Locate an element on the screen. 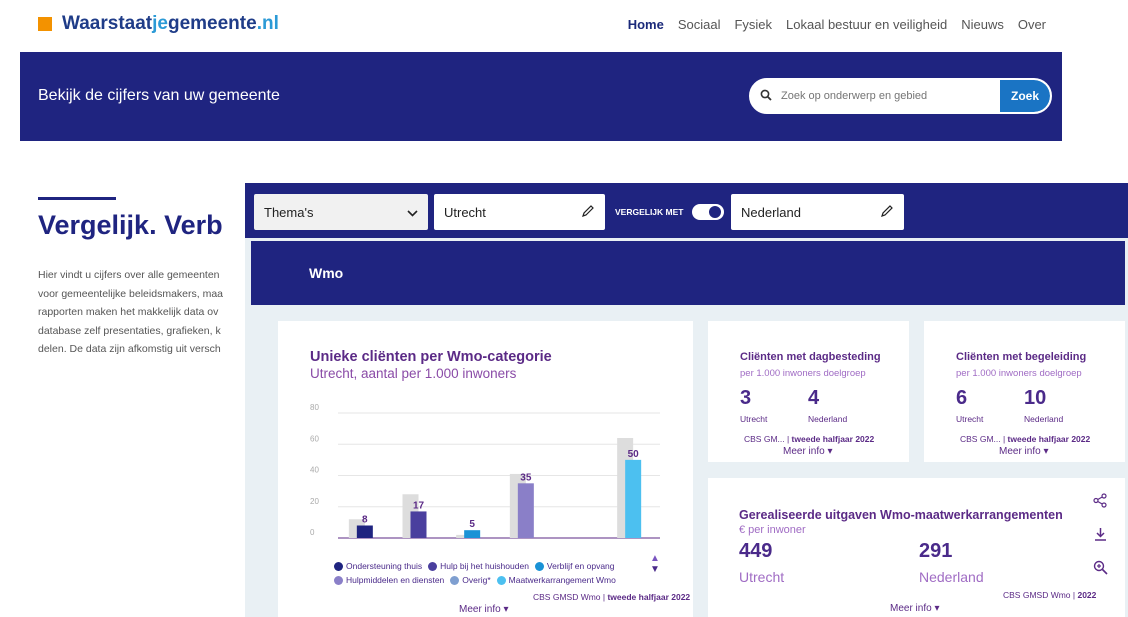 This screenshot has height=617, width=1128. hero-banner: Bekijk de cijfers van uw gemeente Zoek is located at coordinates (541, 96).